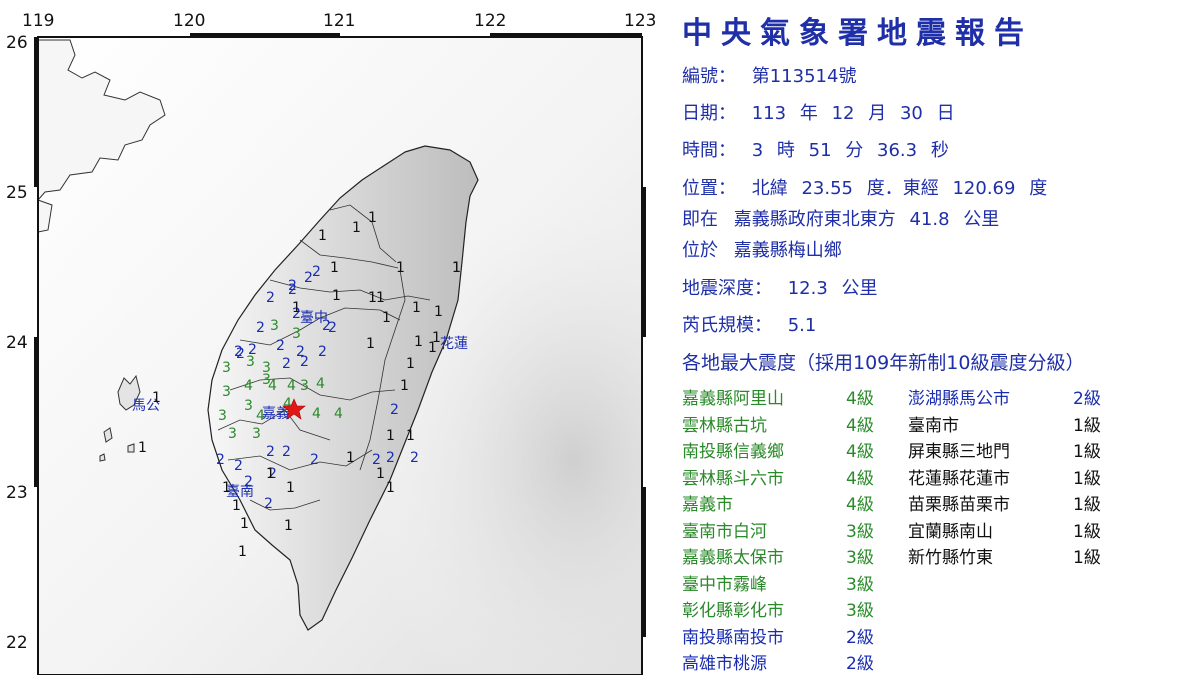 Image resolution: width=1200 pixels, height=675 pixels. I want to click on lon-label: 119, so click(38, 21).